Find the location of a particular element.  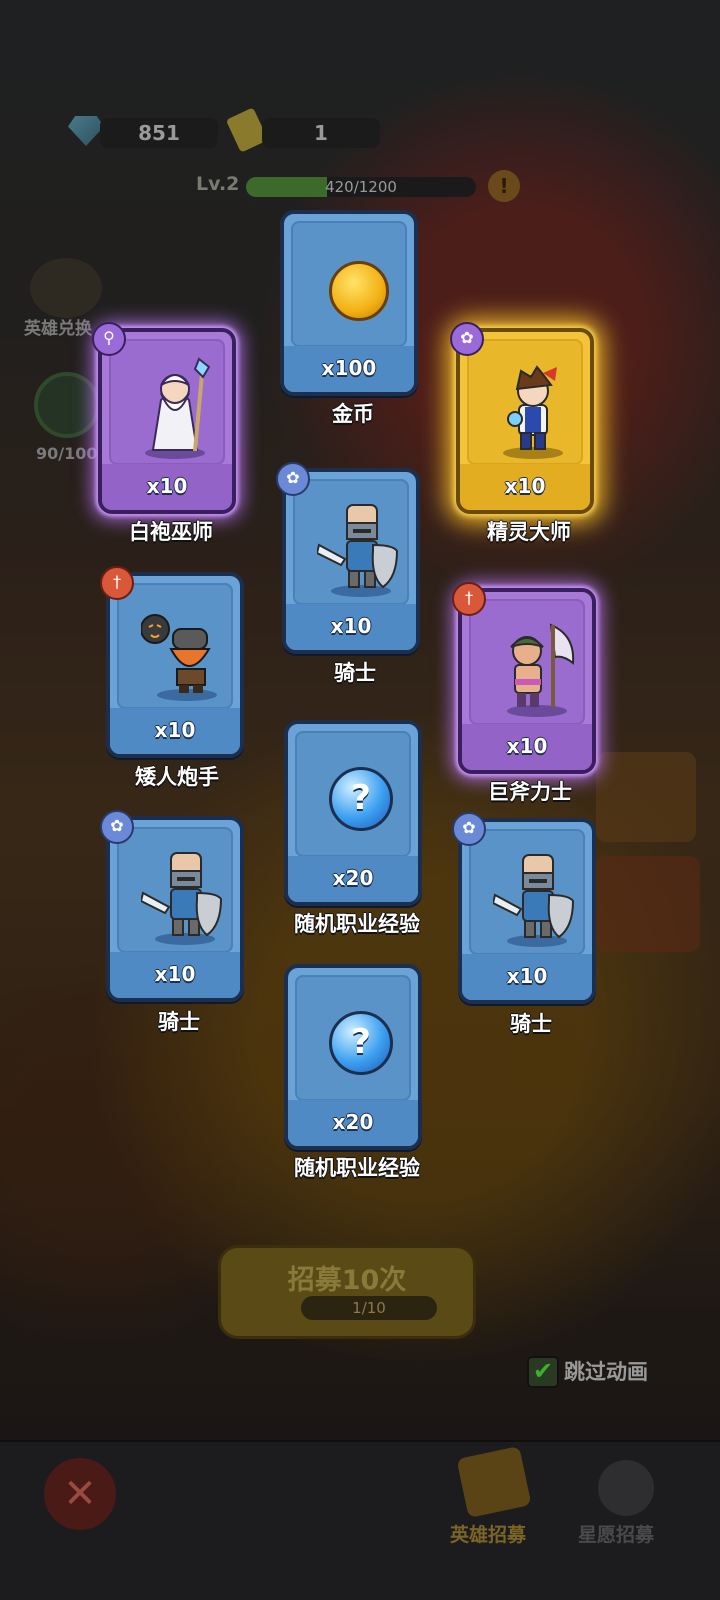

reward-card-elf-master: x10 ✿ is located at coordinates (522, 418).